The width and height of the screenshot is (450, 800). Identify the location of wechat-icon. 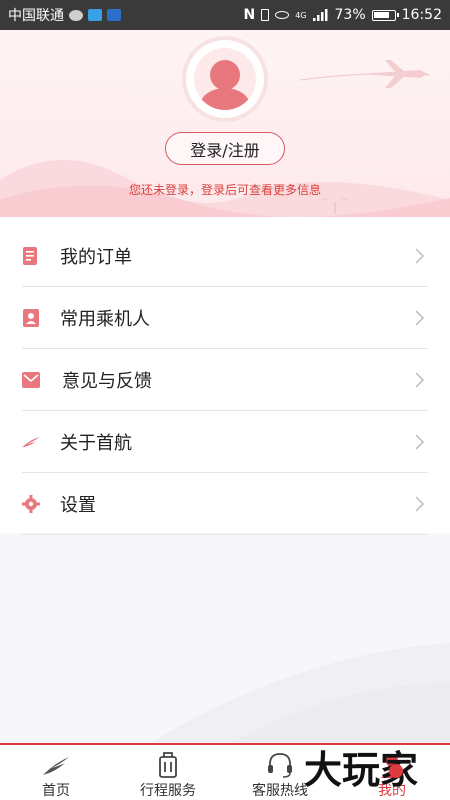
(76, 15).